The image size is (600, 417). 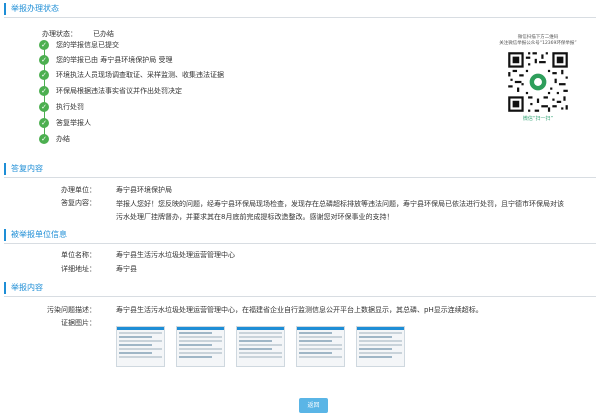 What do you see at coordinates (78, 323) in the screenshot?
I see `evidence-images-label: 证据图片：` at bounding box center [78, 323].